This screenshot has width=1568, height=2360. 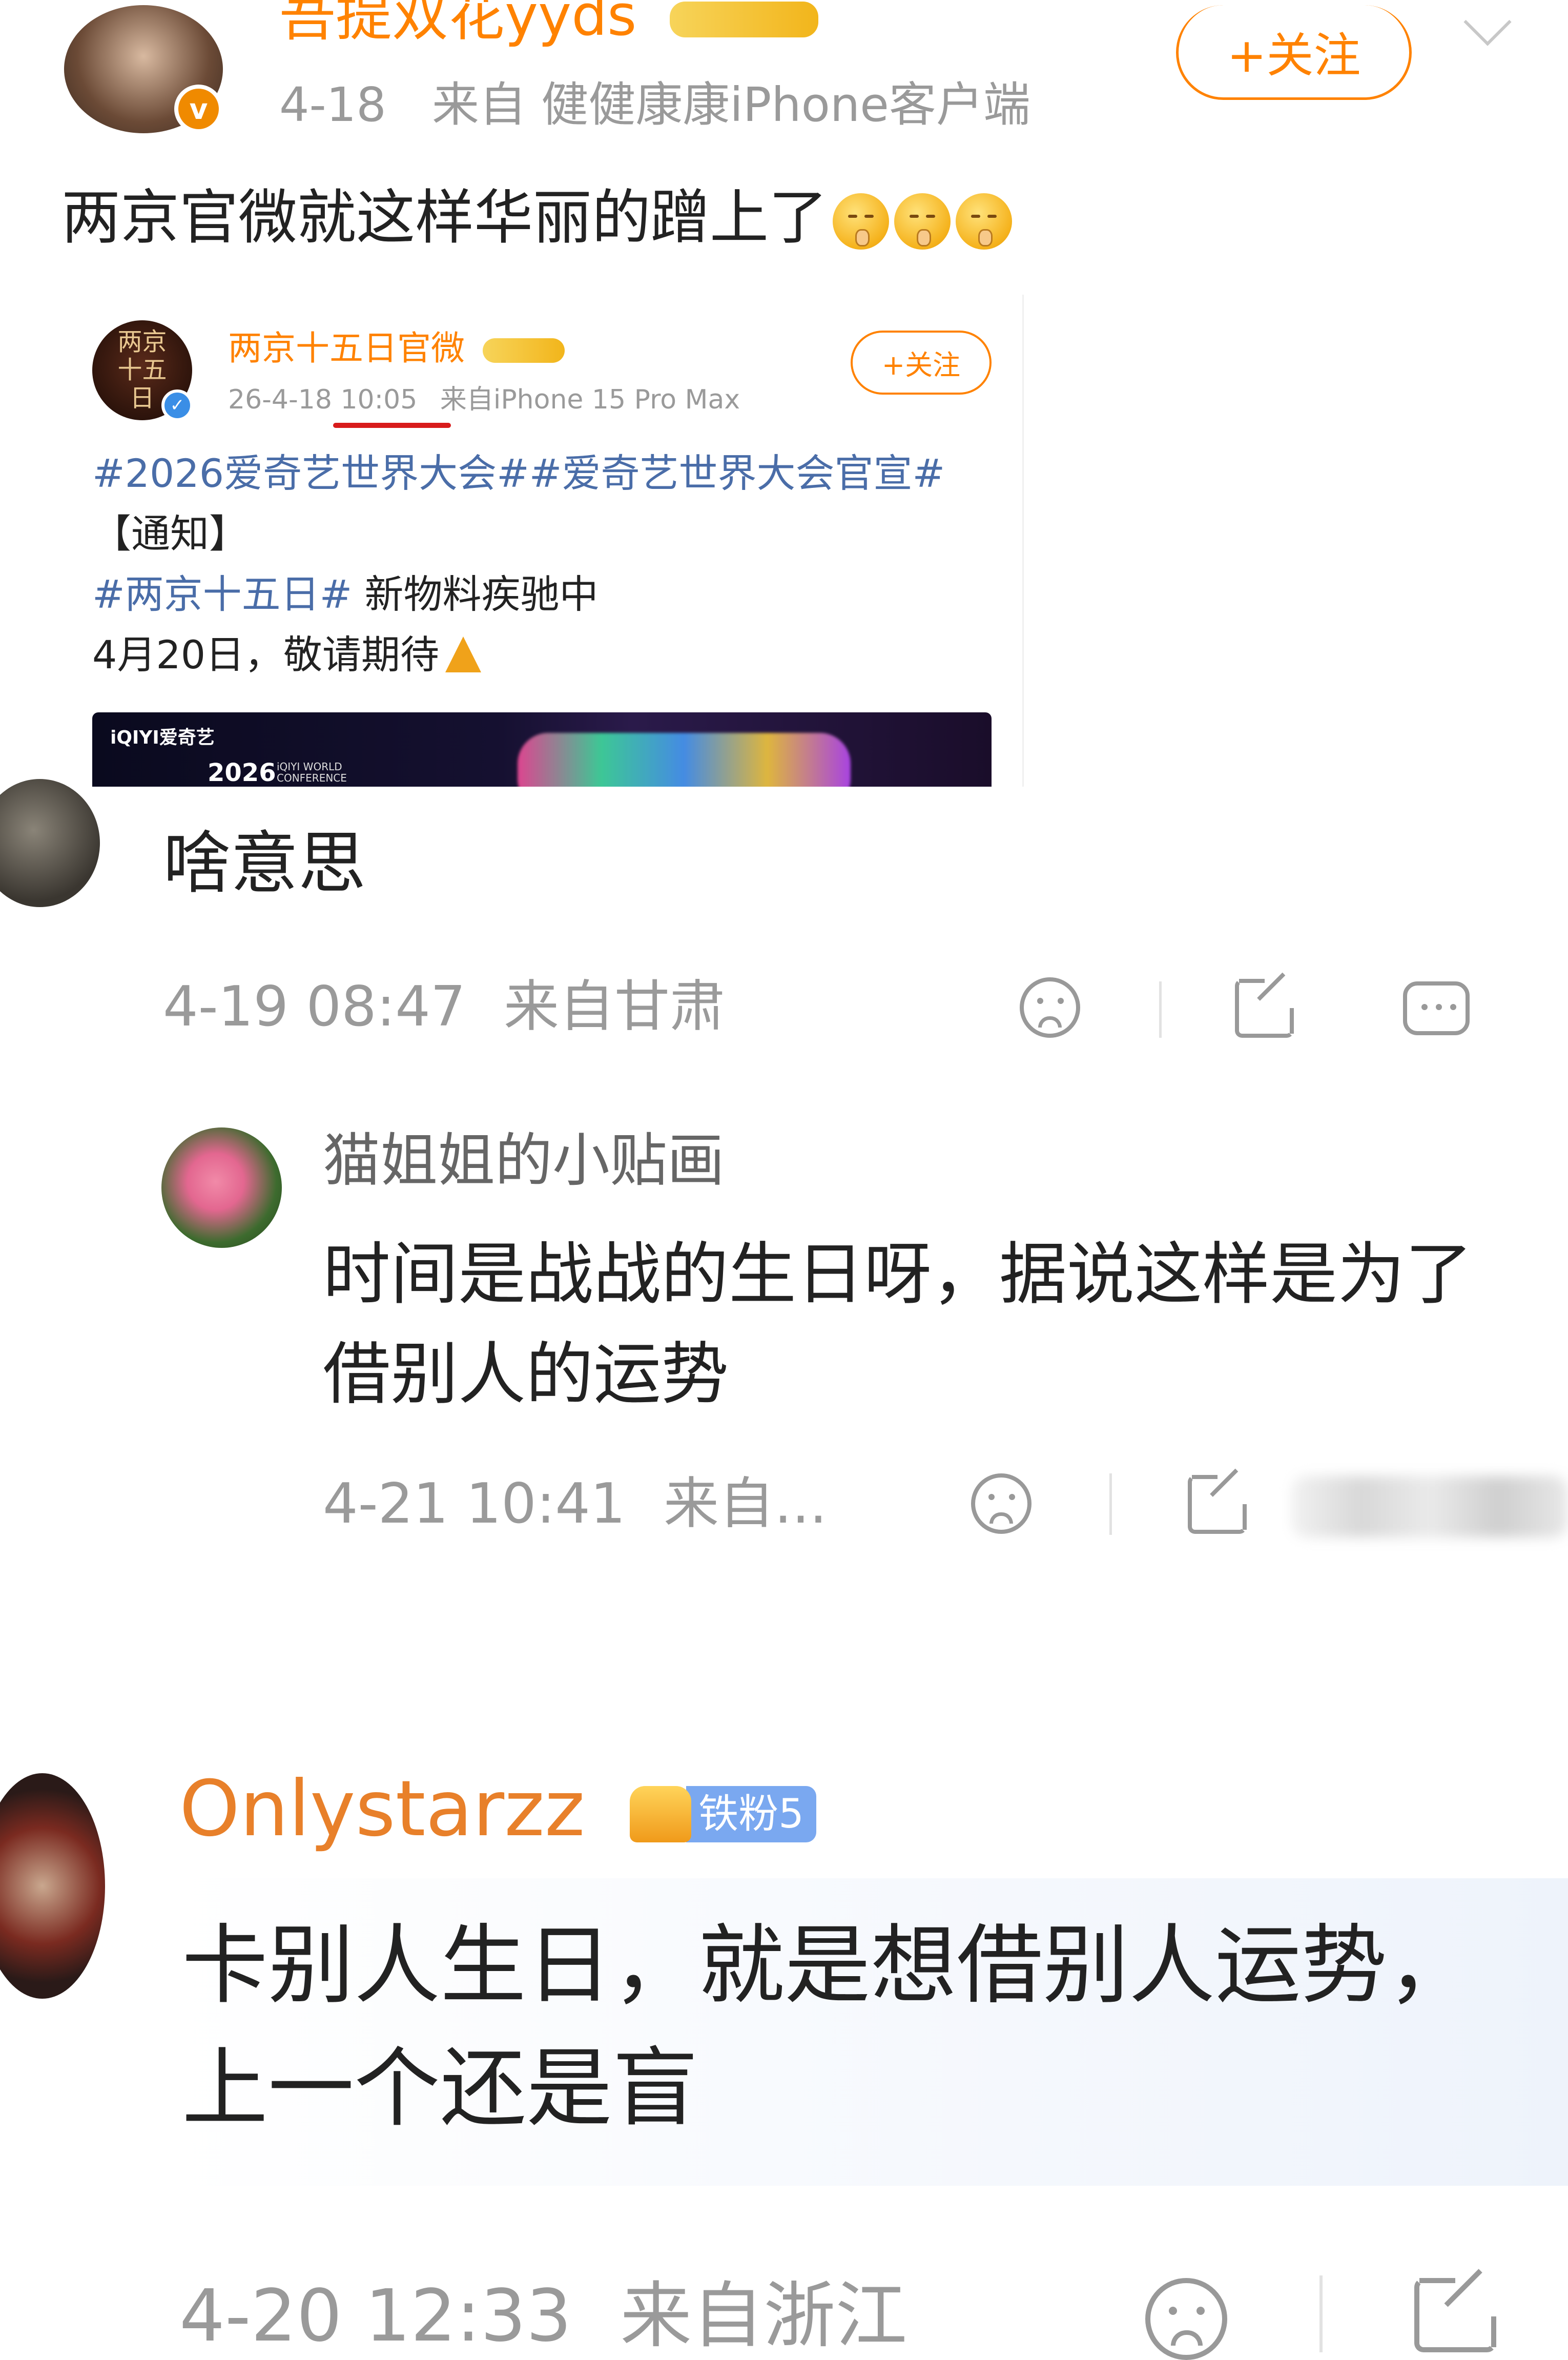 What do you see at coordinates (242, 773) in the screenshot?
I see `banner-year: 2026` at bounding box center [242, 773].